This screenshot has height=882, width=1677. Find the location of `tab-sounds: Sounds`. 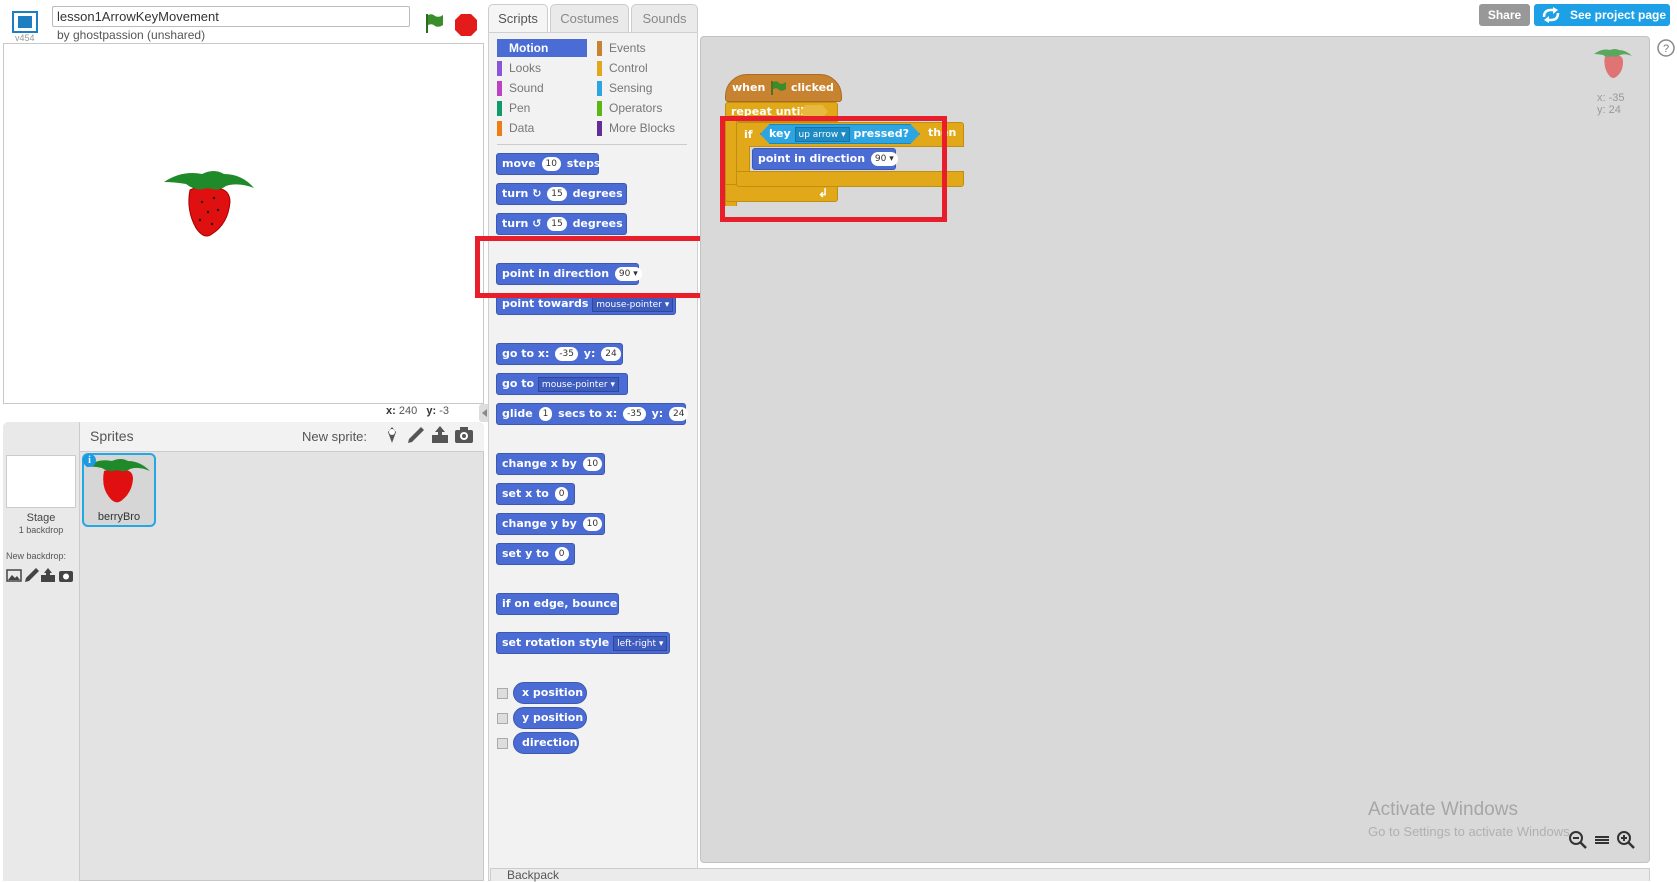

tab-sounds: Sounds is located at coordinates (664, 18).